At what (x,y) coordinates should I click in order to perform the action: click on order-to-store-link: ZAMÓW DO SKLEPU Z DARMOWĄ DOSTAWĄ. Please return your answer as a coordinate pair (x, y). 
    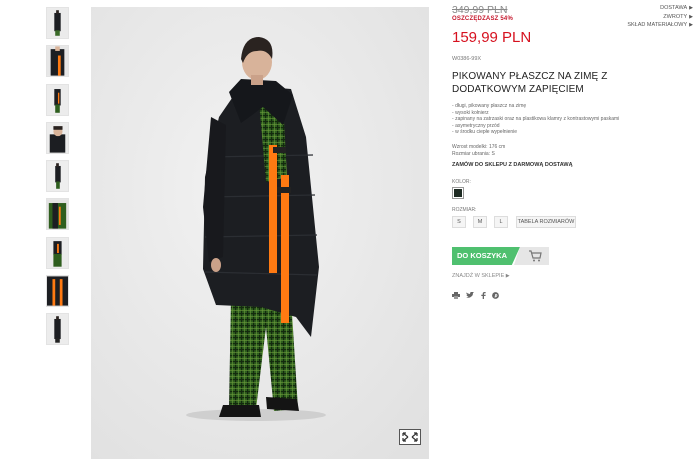
    Looking at the image, I should click on (512, 165).